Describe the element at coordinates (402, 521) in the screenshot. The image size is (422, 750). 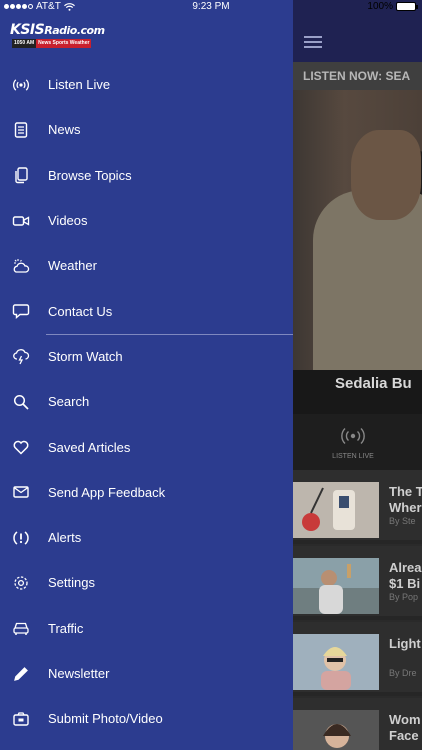
I see `article-byline: By Ste` at that location.